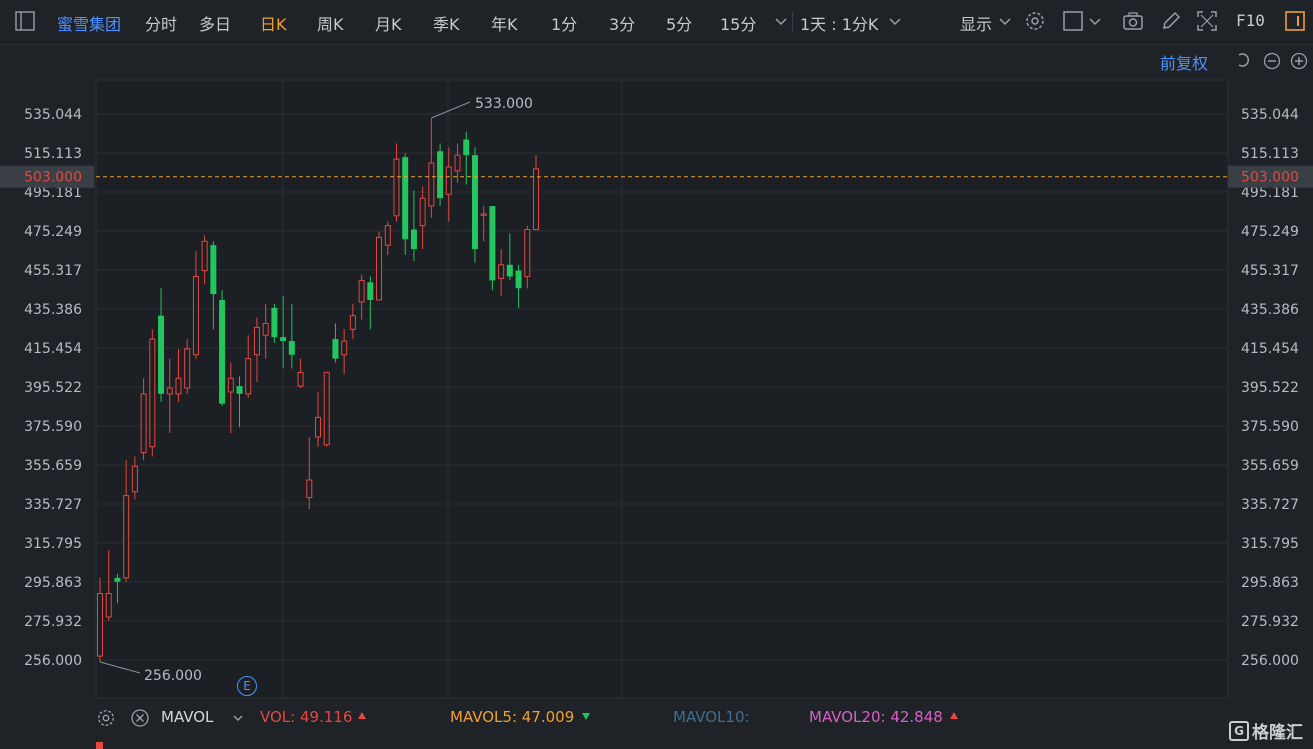 This screenshot has width=1313, height=749. I want to click on mavol5-down-arrow-icon, so click(586, 716).